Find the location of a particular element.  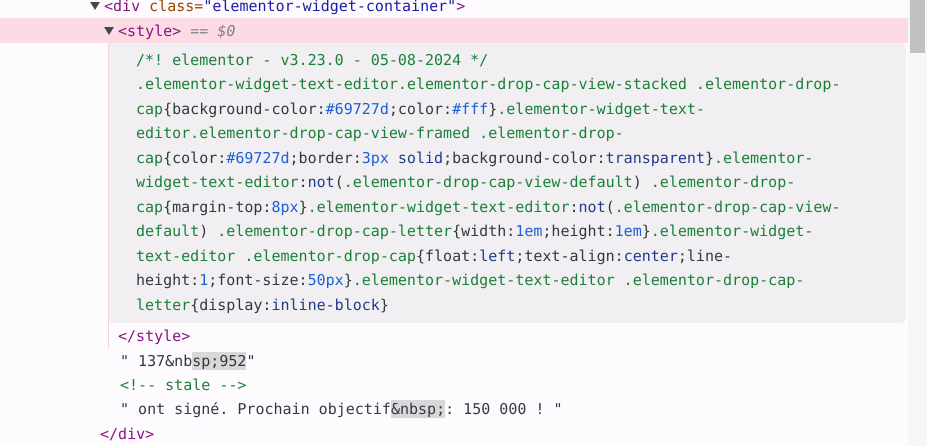

closing-tag: </style> is located at coordinates (154, 335).